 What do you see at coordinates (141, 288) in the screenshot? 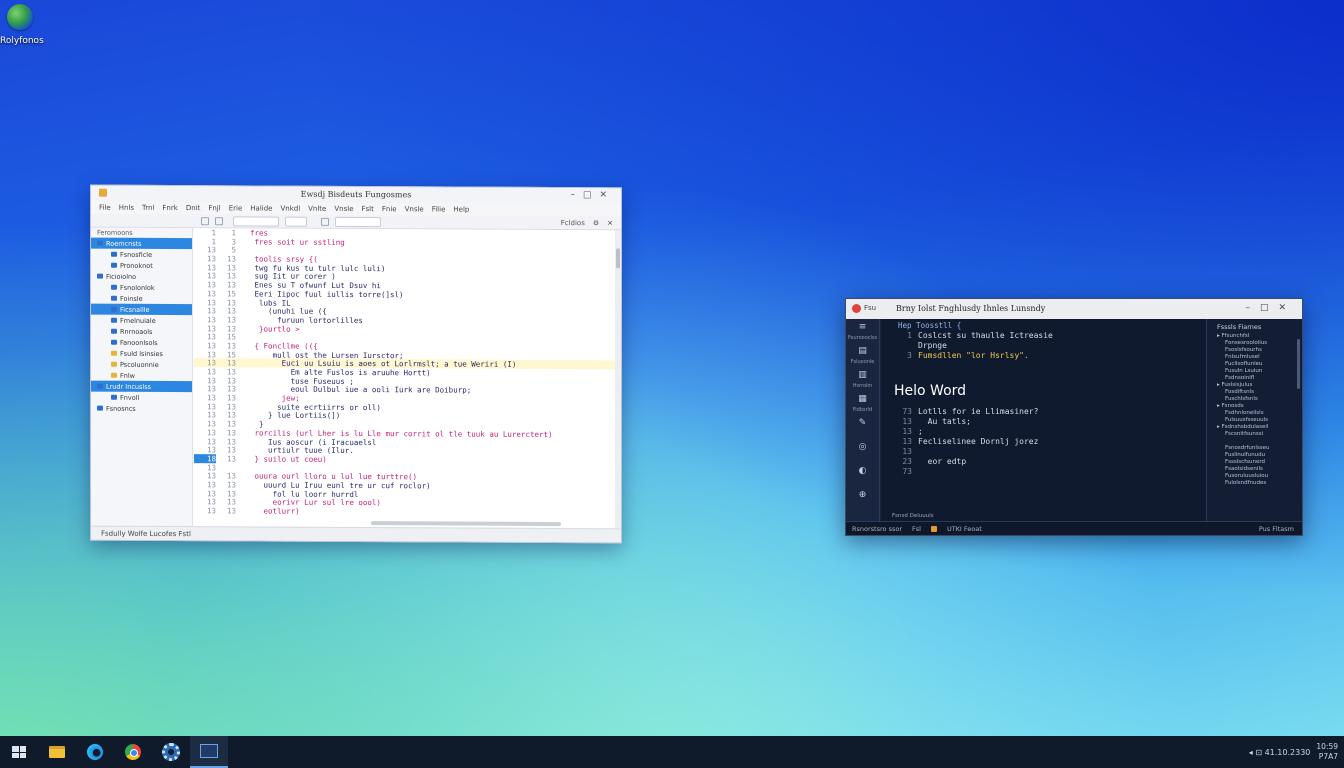
I see `sidebar-item: Fsnolonlok` at bounding box center [141, 288].